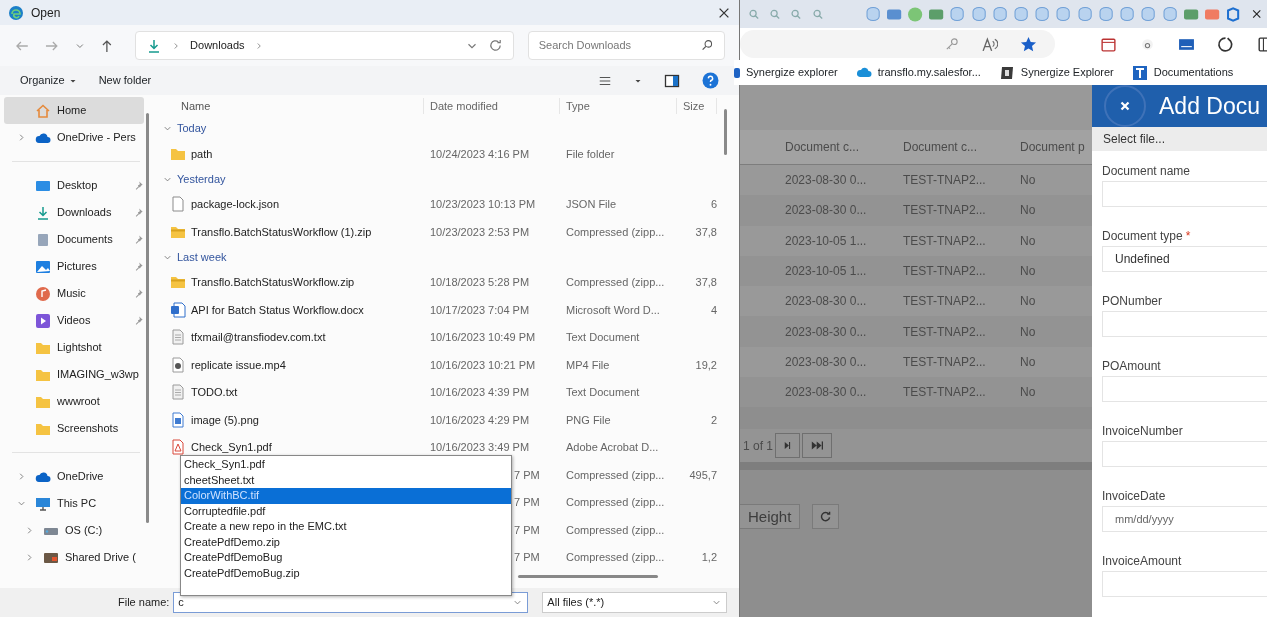 Image resolution: width=1267 pixels, height=617 pixels. Describe the element at coordinates (951, 44) in the screenshot. I see `key-icon` at that location.